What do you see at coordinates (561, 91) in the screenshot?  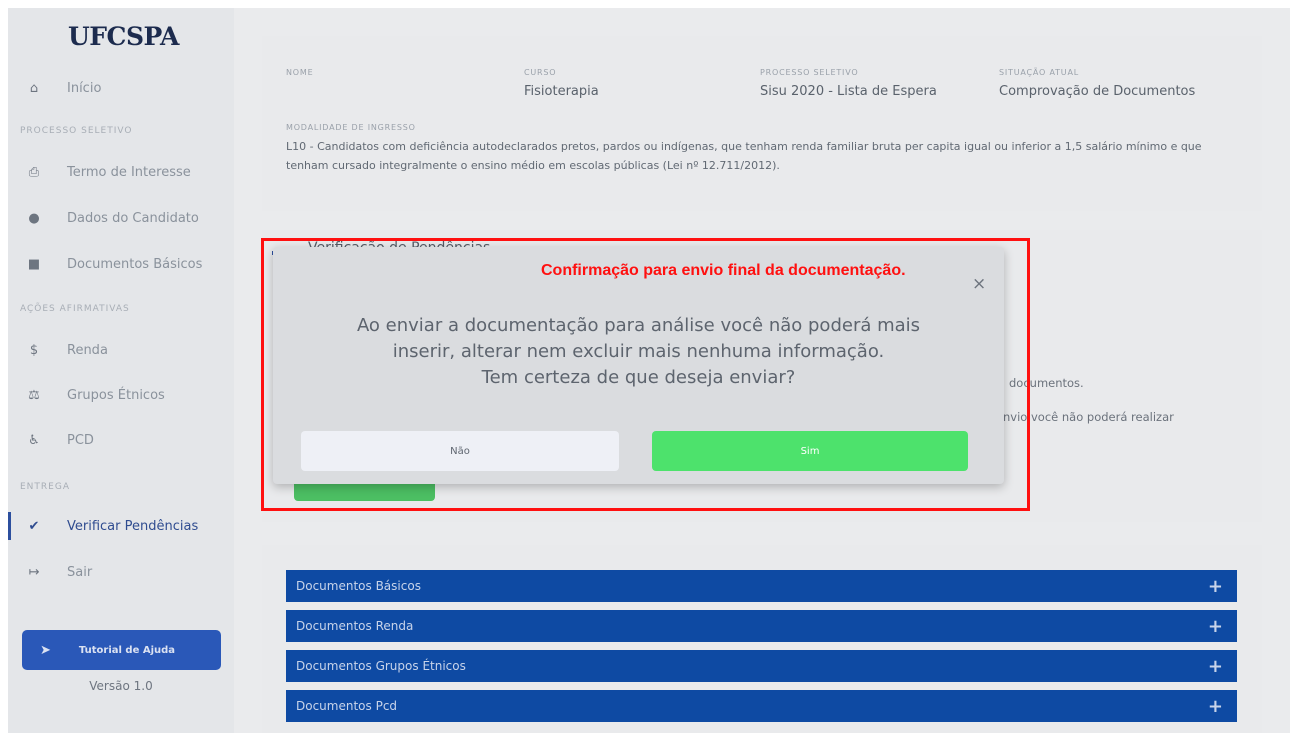 I see `curso-value: Fisioterapia` at bounding box center [561, 91].